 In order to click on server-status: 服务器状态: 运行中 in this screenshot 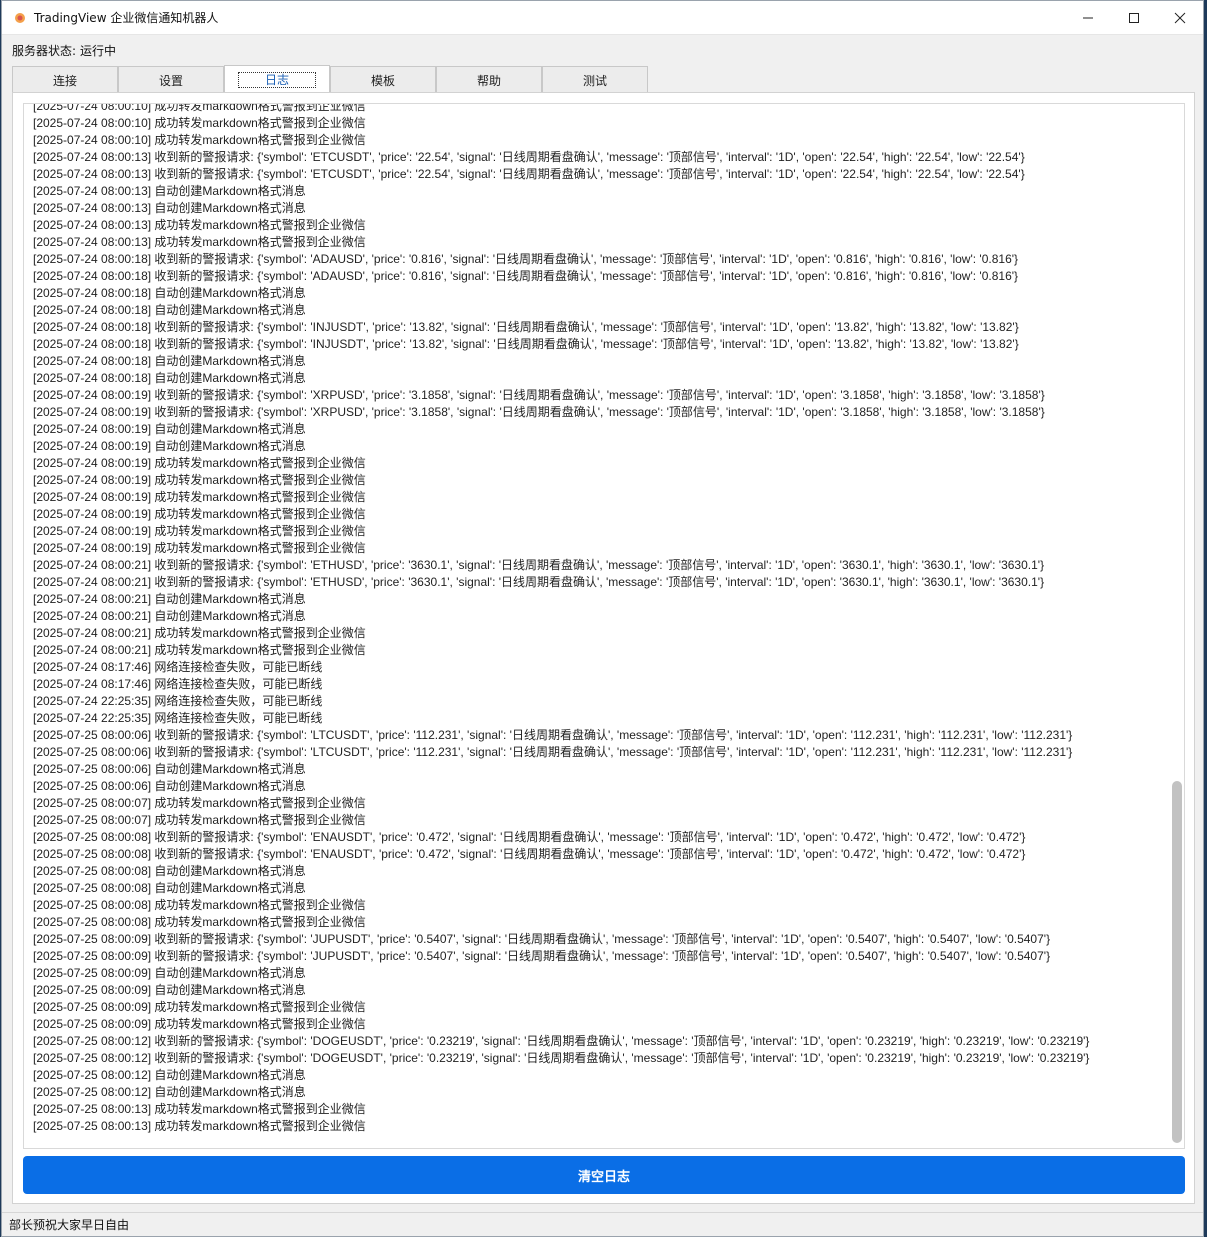, I will do `click(64, 50)`.